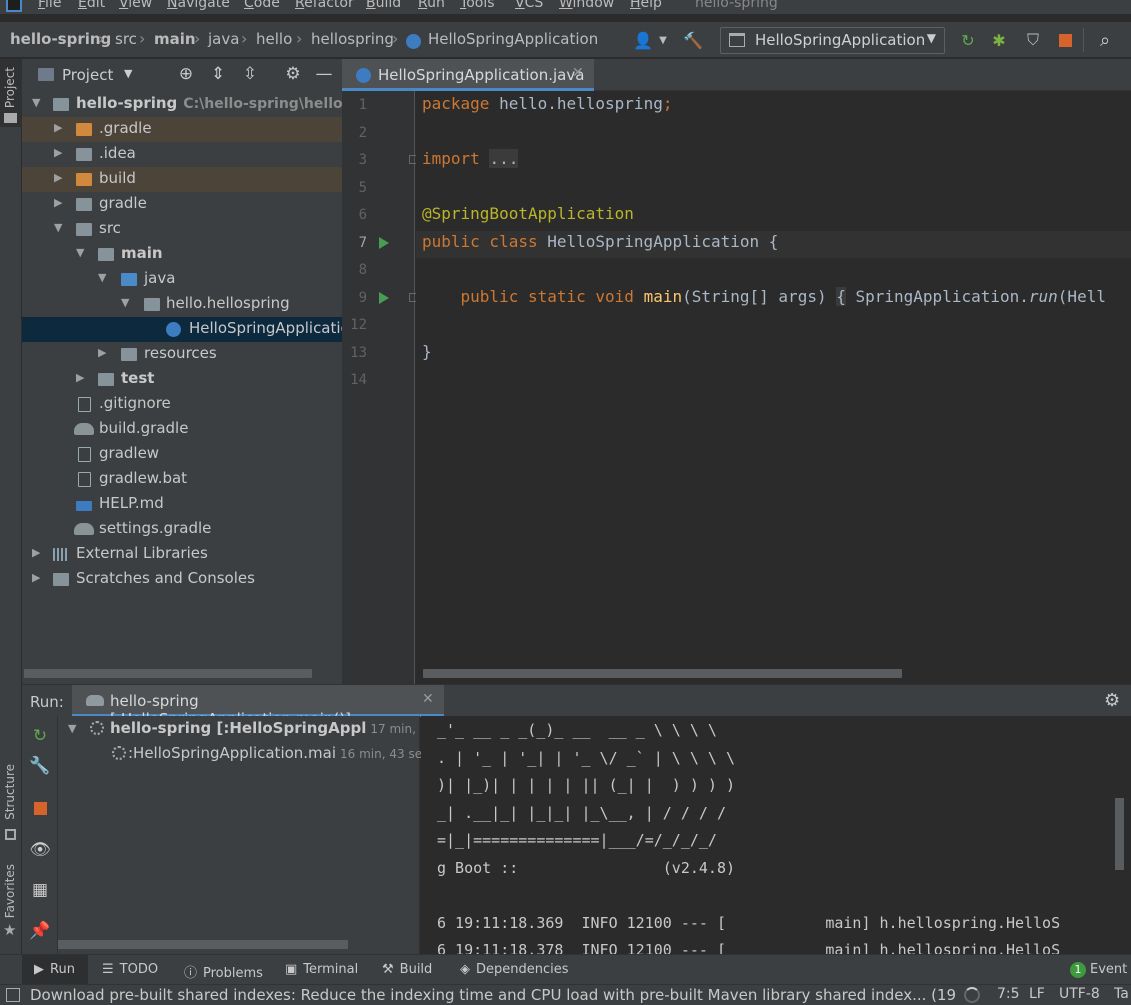  I want to click on breadcrumb-project: hello-spring, so click(60, 39).